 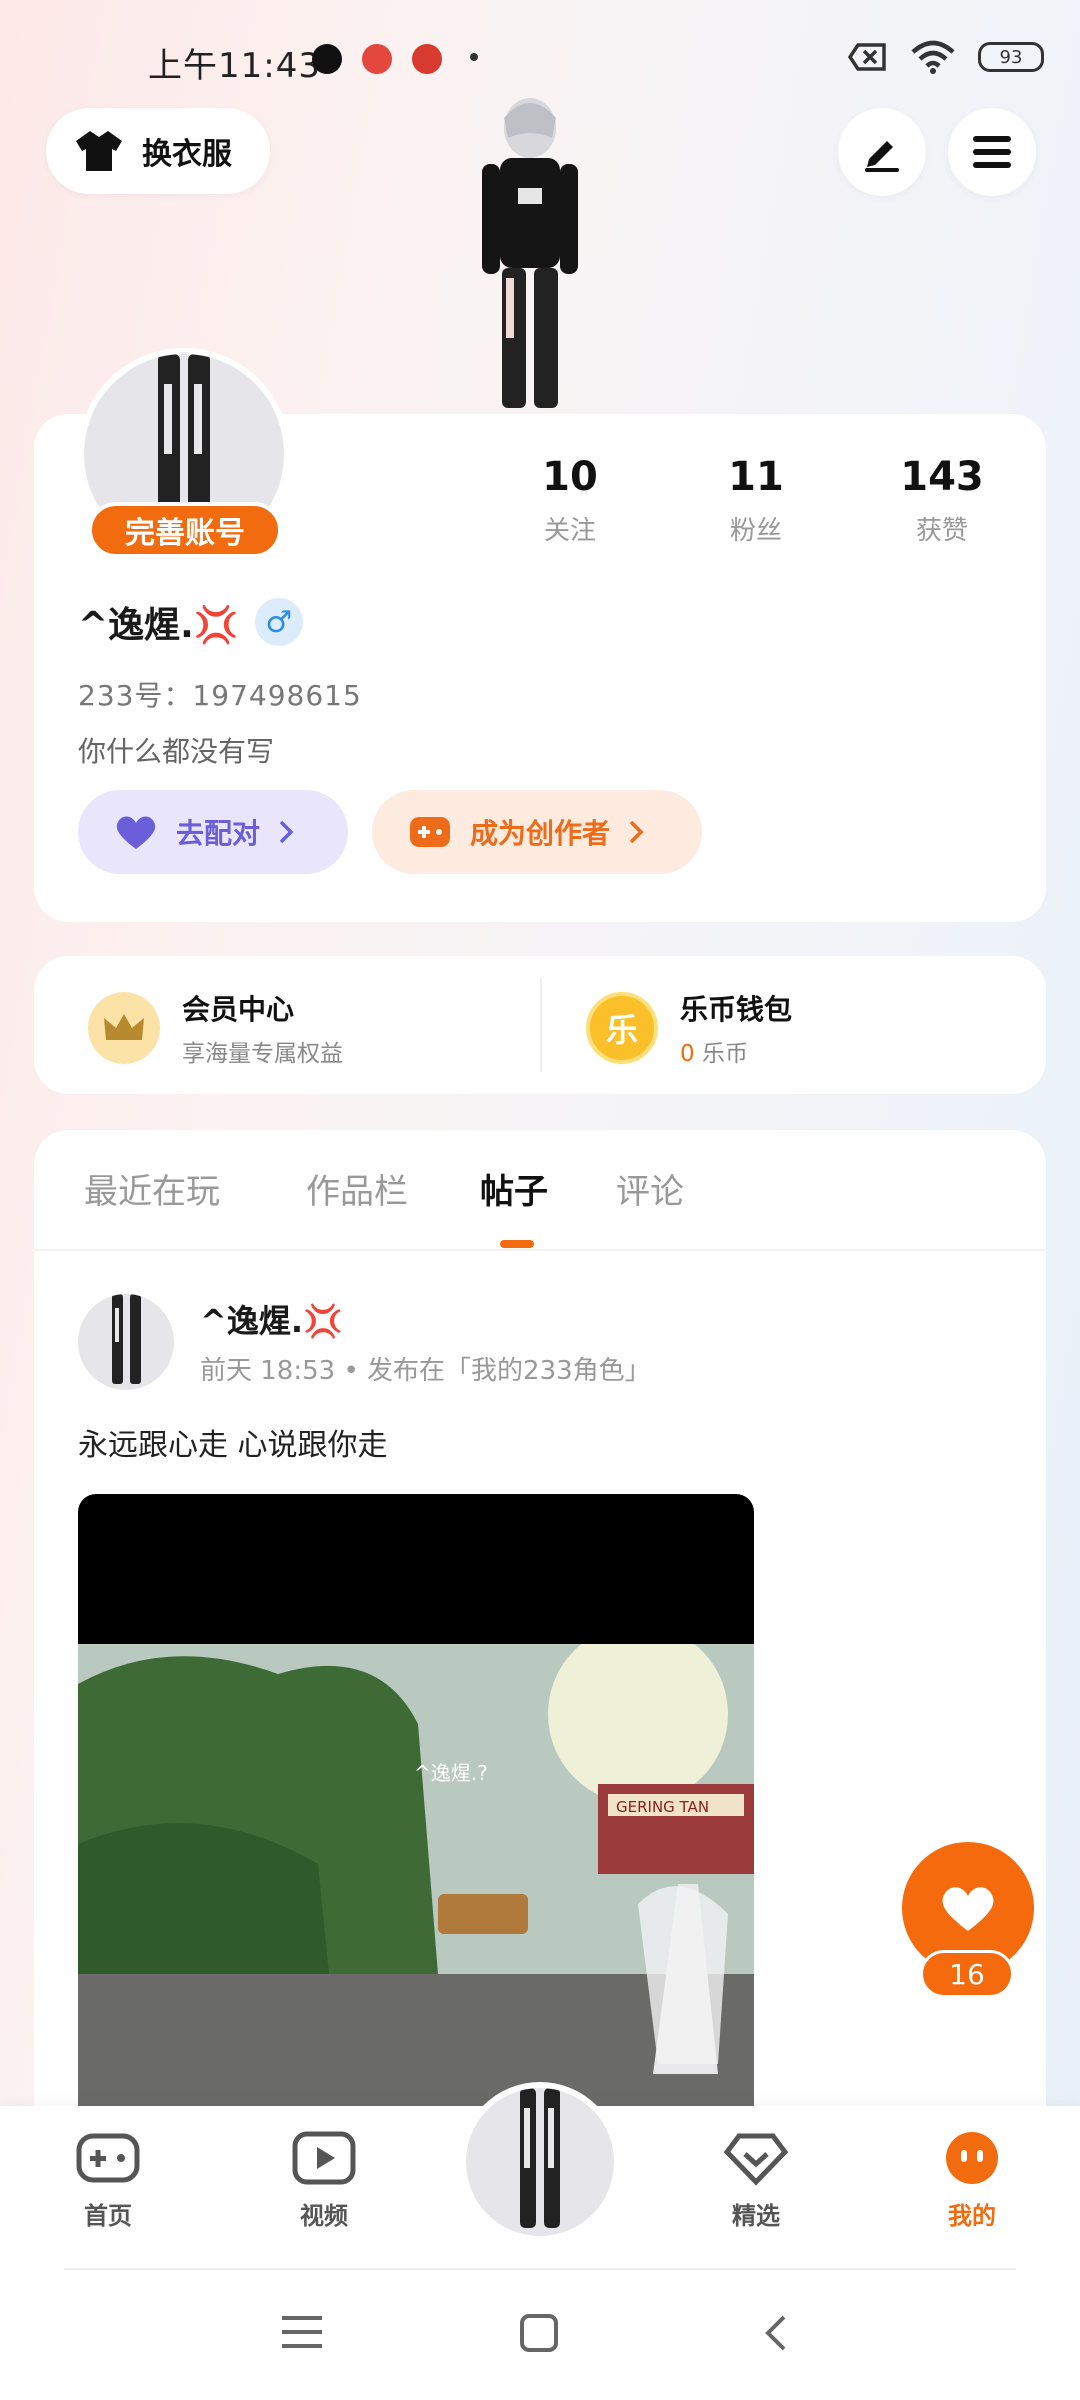 What do you see at coordinates (327, 59) in the screenshot?
I see `tiktok-icon` at bounding box center [327, 59].